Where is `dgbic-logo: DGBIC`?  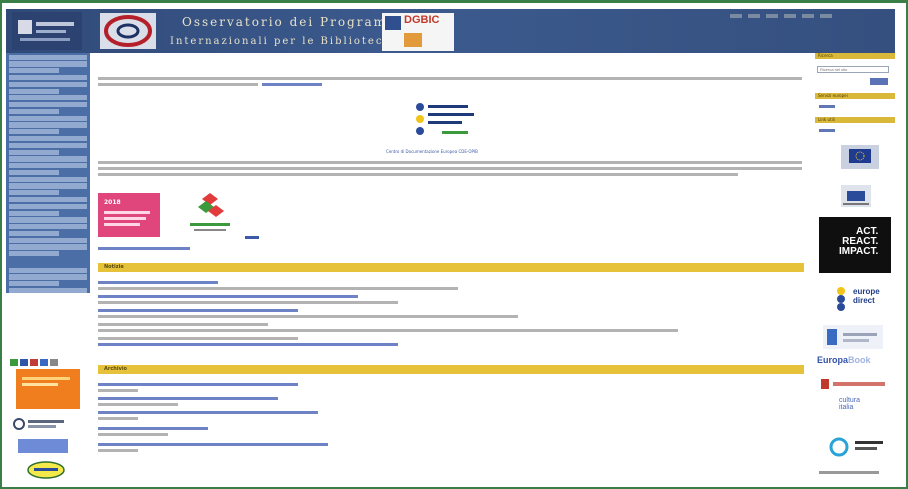 dgbic-logo: DGBIC is located at coordinates (418, 32).